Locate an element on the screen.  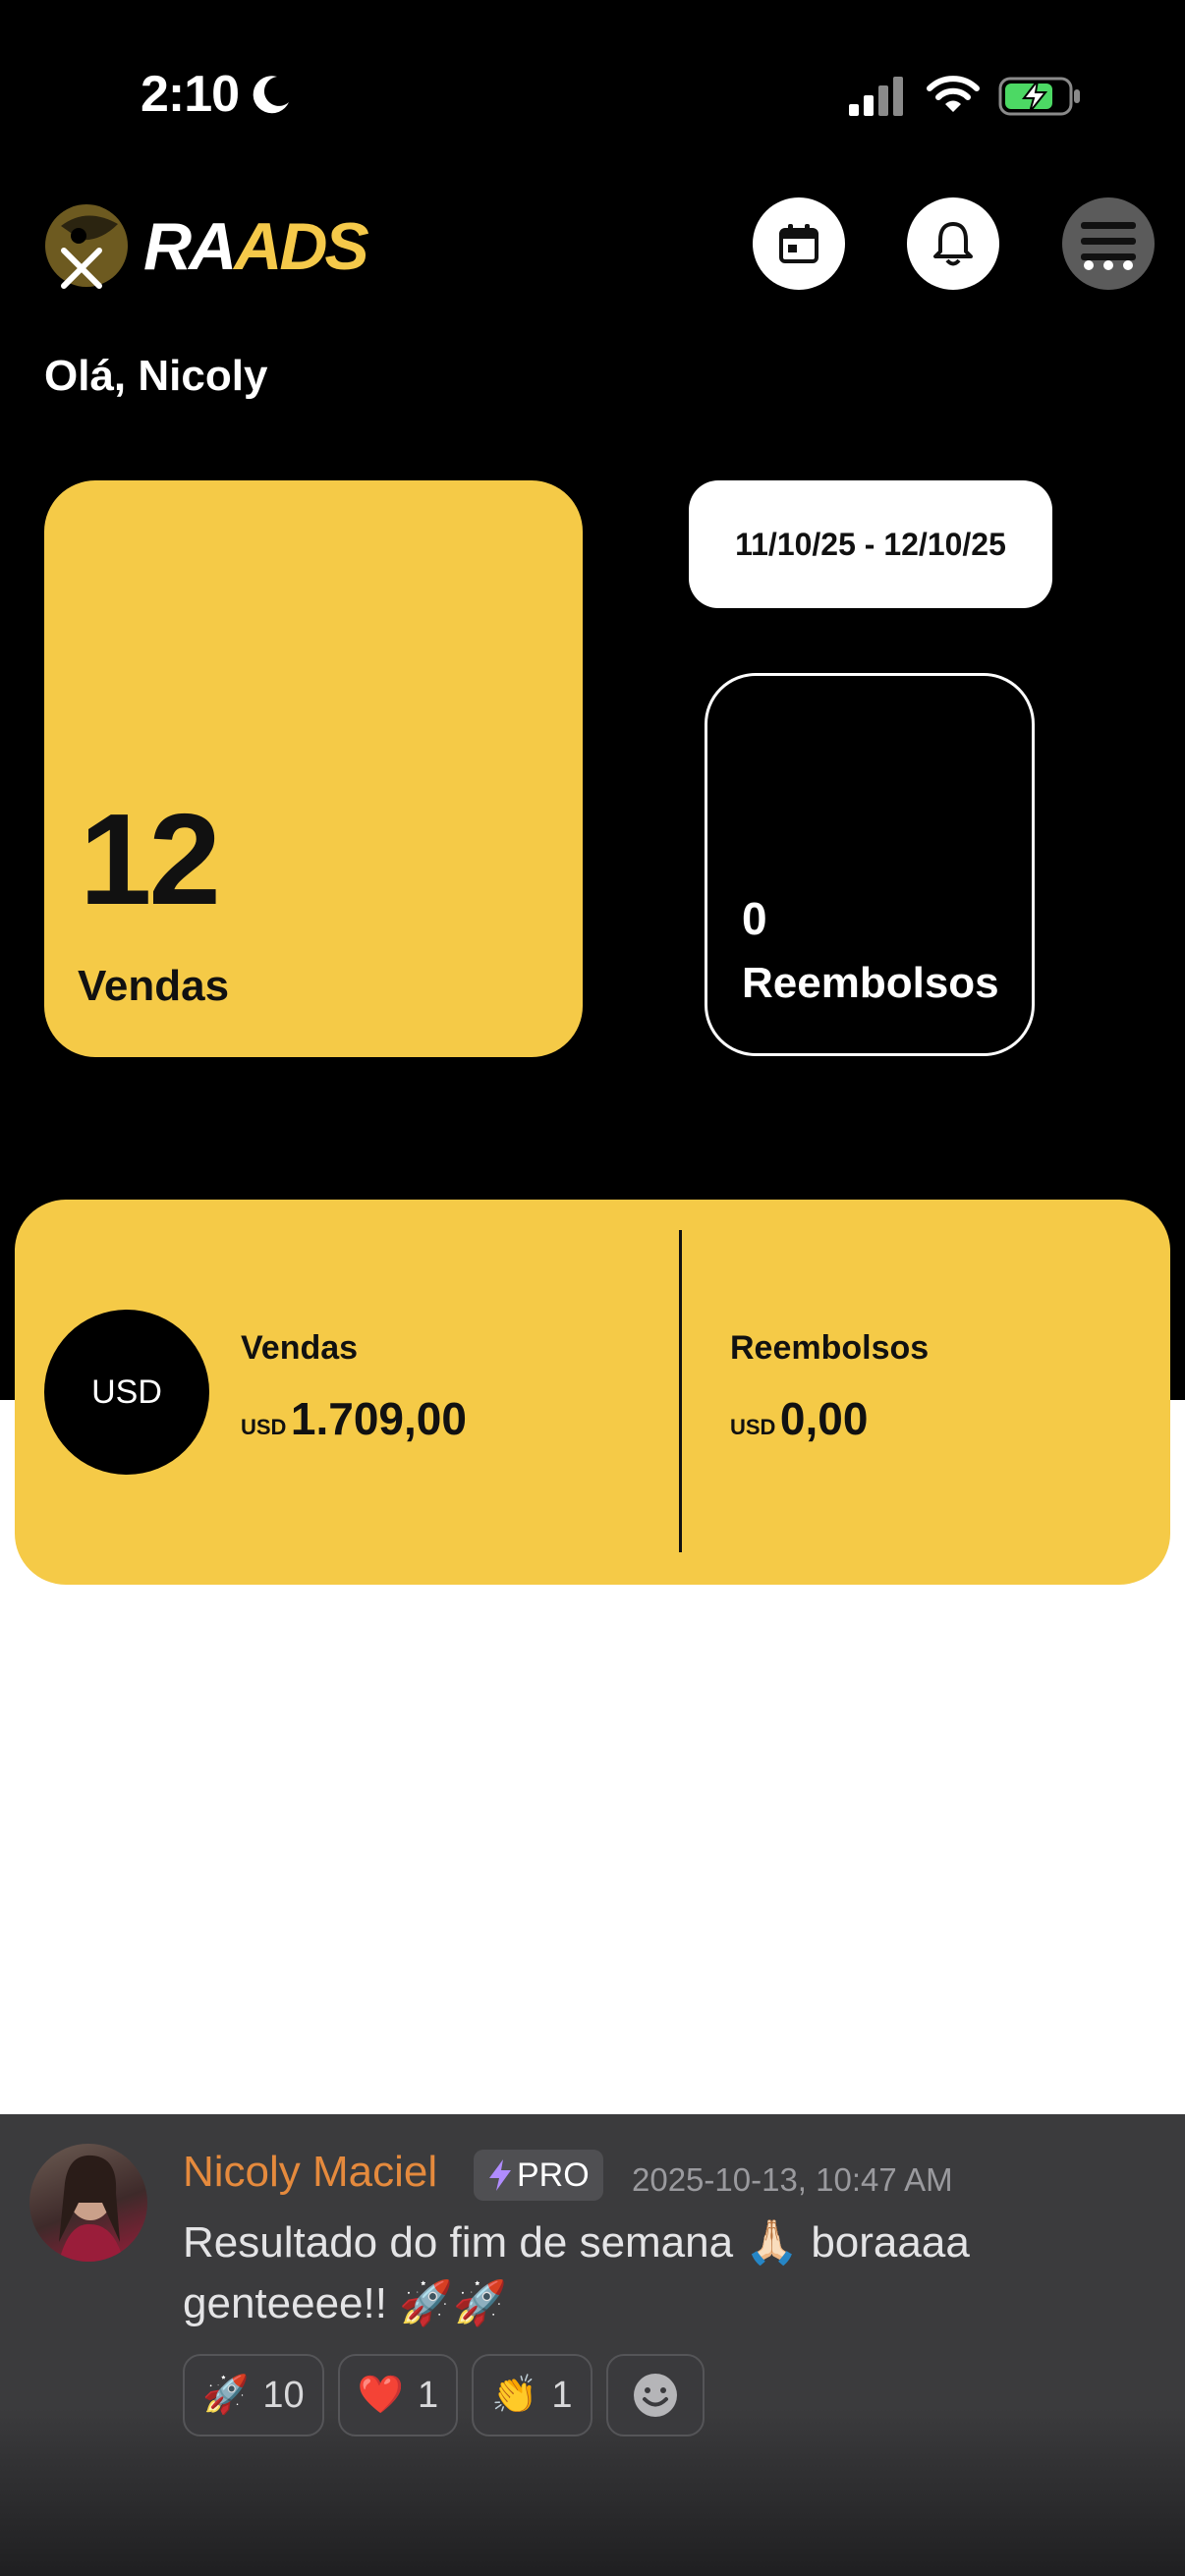
status-time: 2:10 is located at coordinates (191, 94).